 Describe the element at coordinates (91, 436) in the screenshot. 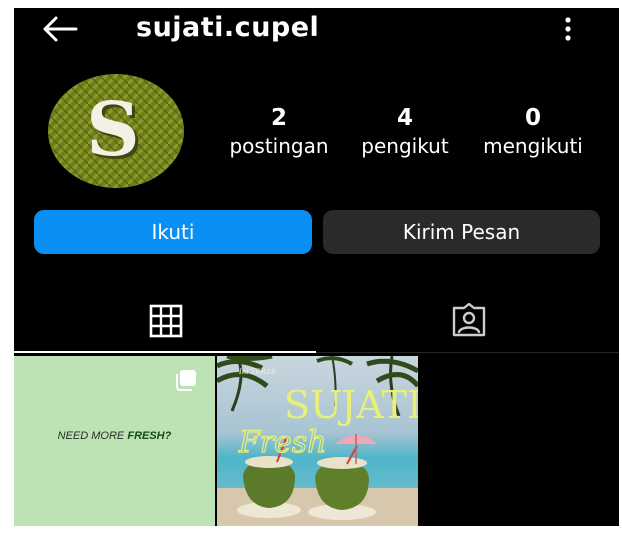

I see `post-1-caption-prefix: NEED MORE` at that location.